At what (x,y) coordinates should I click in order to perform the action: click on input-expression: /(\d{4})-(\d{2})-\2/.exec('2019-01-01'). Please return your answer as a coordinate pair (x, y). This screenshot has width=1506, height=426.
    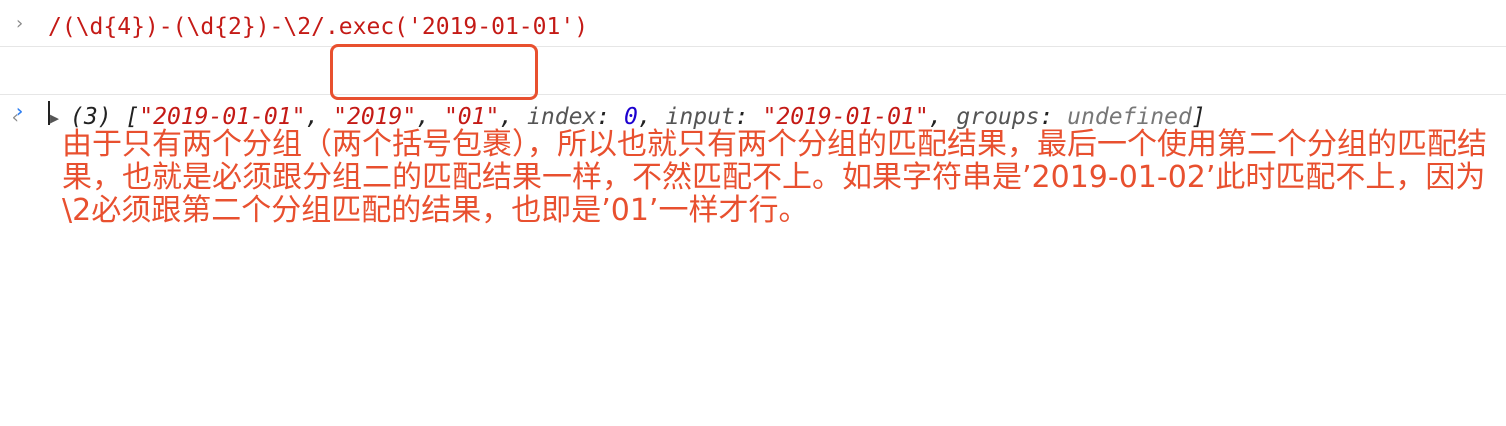
    Looking at the image, I should click on (318, 27).